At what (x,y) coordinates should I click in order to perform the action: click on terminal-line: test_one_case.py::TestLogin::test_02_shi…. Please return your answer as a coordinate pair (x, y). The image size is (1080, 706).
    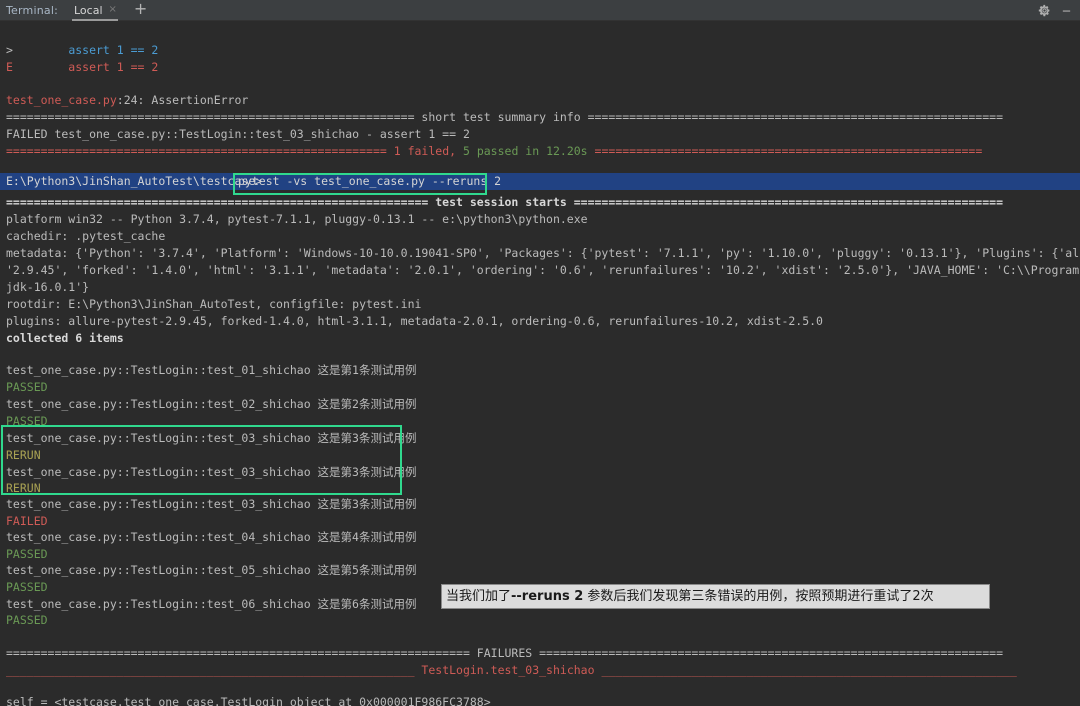
    Looking at the image, I should click on (211, 404).